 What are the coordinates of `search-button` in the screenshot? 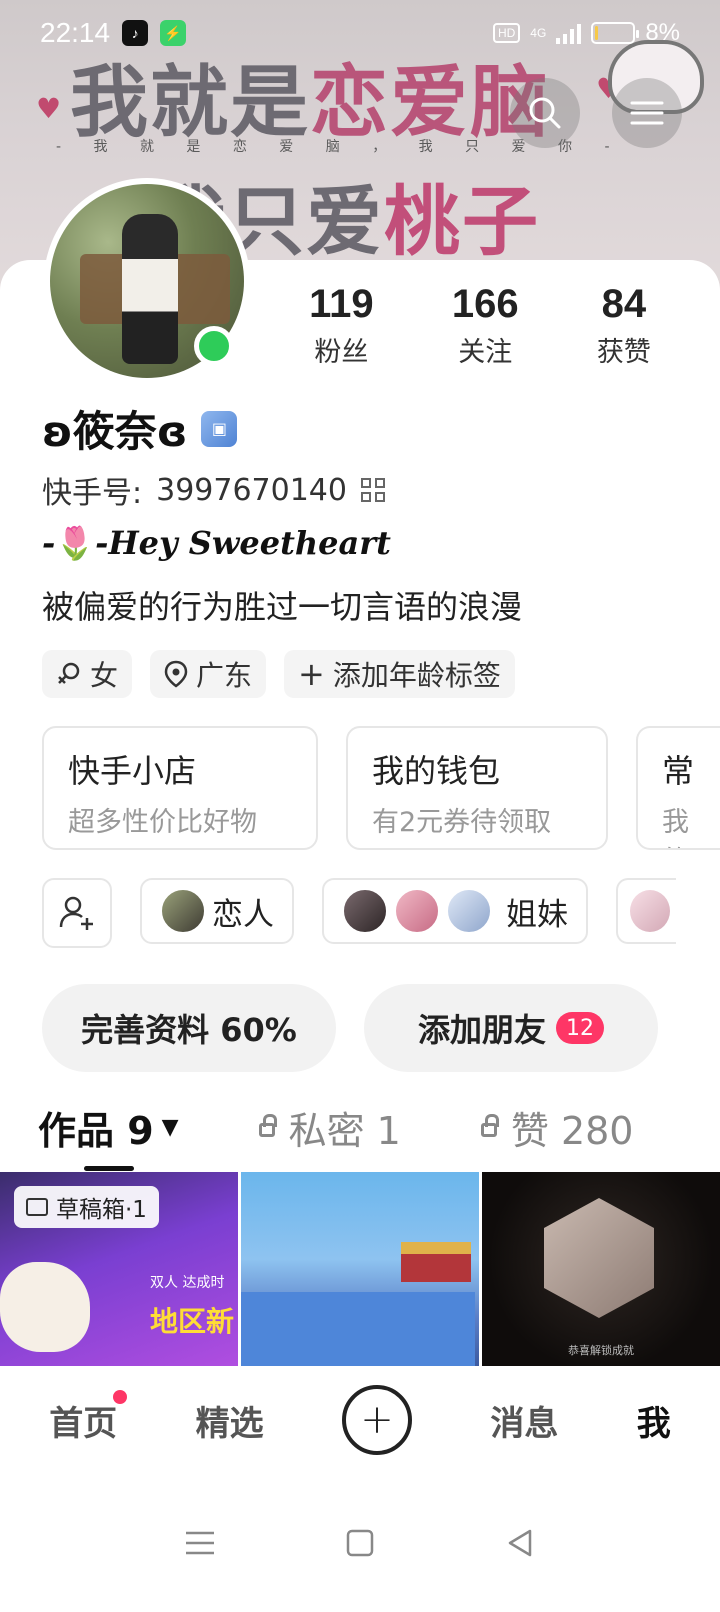 It's located at (545, 113).